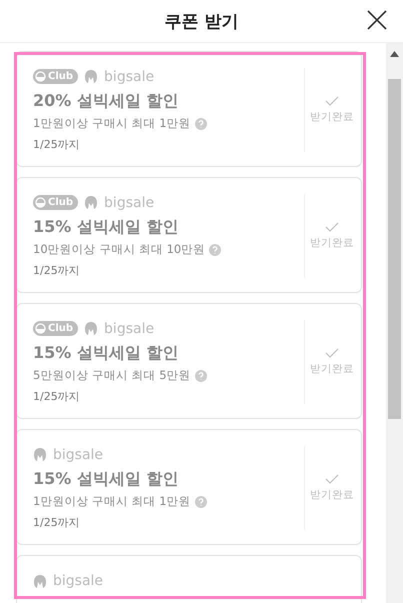  I want to click on coupon-condition: 5만원이상 구매시 최대 5만원, so click(112, 375).